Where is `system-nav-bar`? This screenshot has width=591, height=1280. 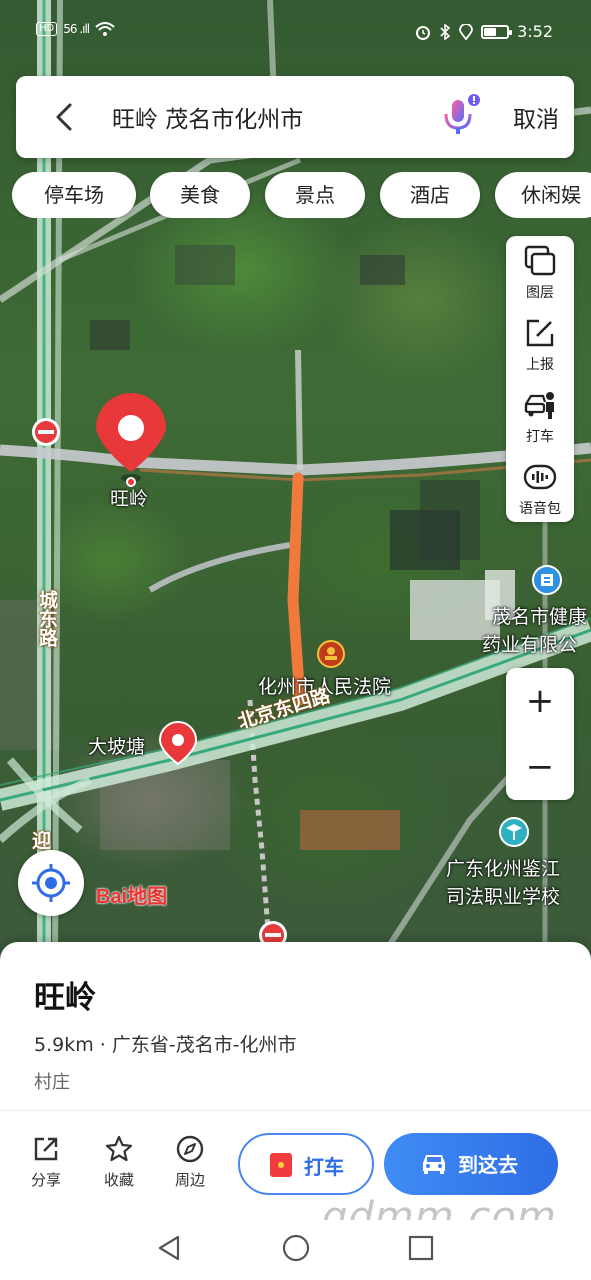
system-nav-bar is located at coordinates (295, 1250).